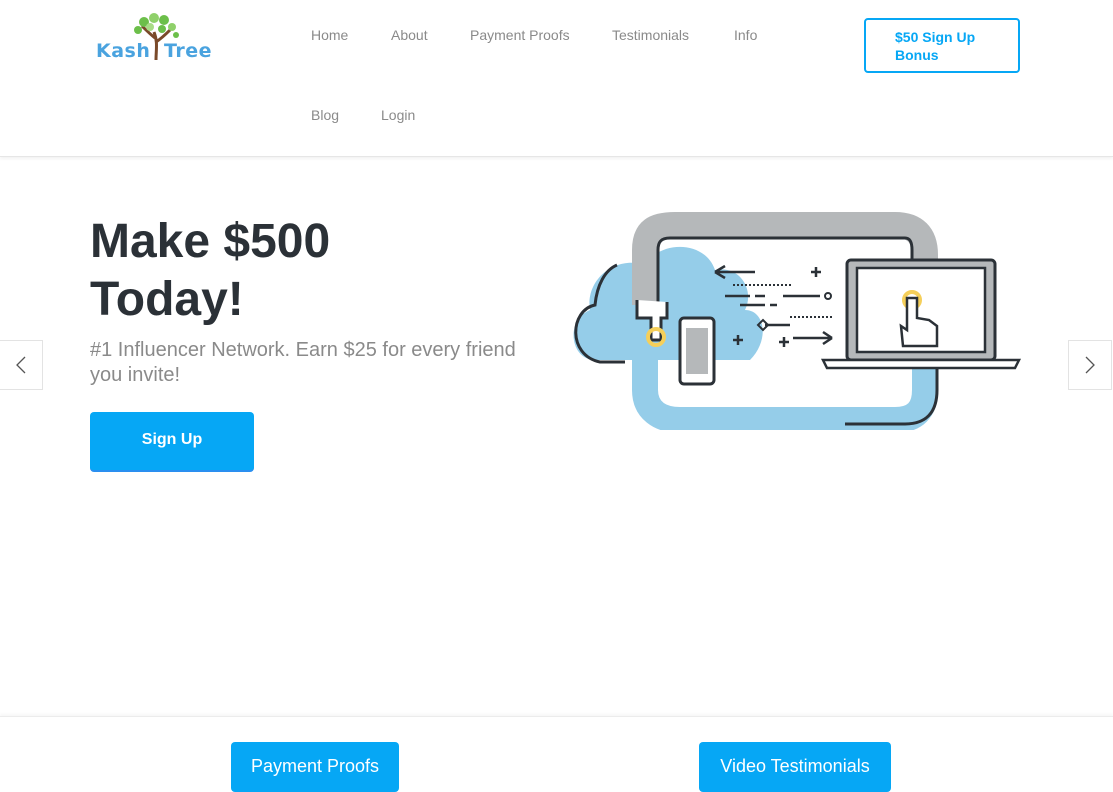  I want to click on carousel-next-button, so click(1090, 365).